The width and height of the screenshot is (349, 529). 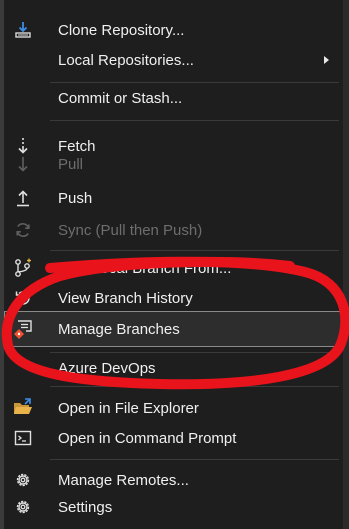 I want to click on right-window-edge, so click(x=346, y=264).